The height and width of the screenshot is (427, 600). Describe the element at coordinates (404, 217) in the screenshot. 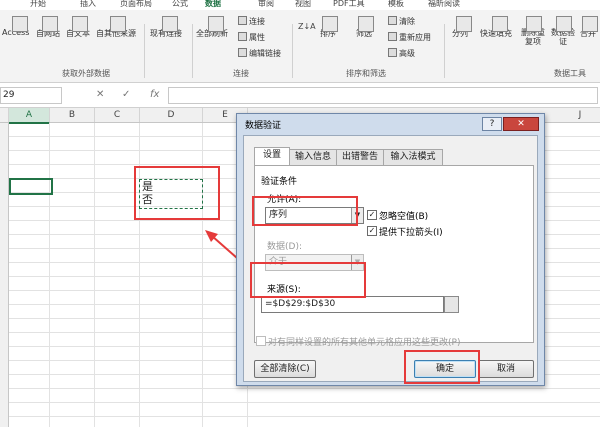

I see `ignore-blank-label: 忽略空值(B)` at that location.